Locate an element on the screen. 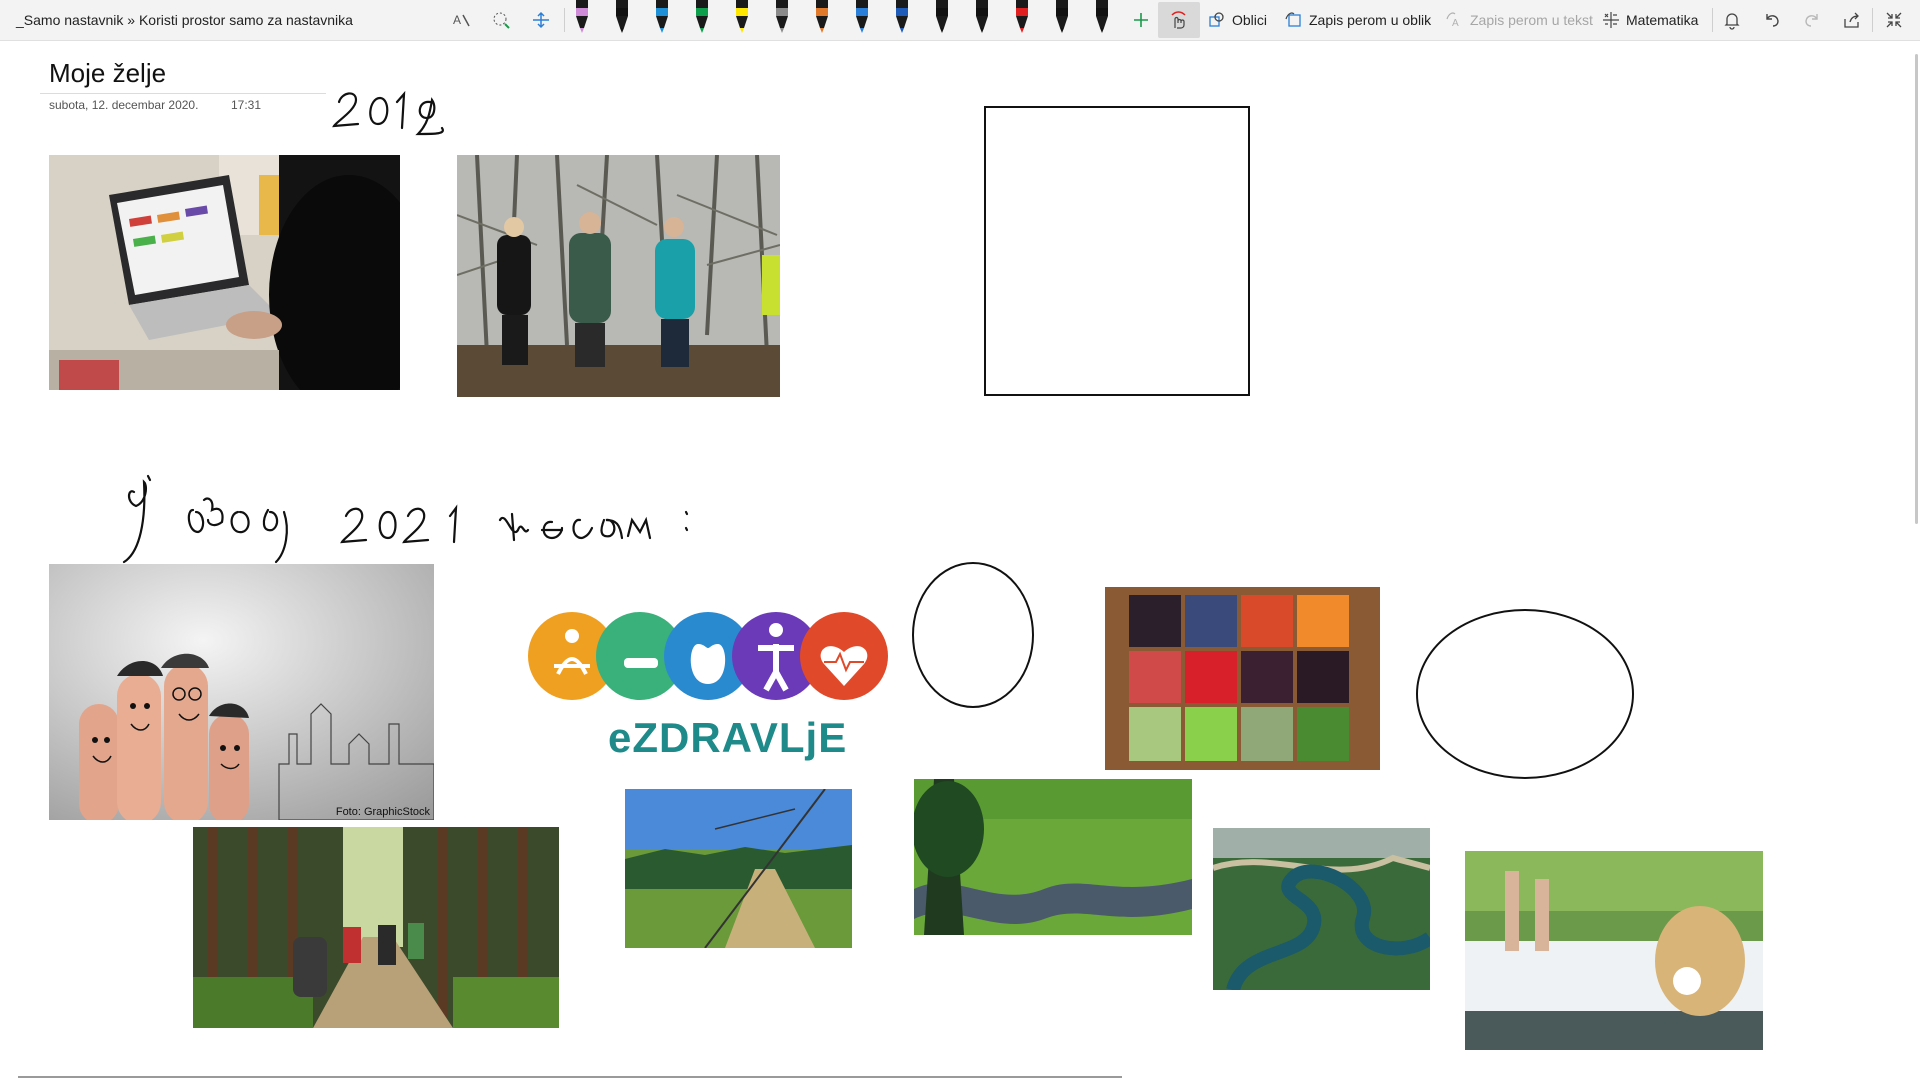 Image resolution: width=1920 pixels, height=1080 pixels. photo-river-canyon is located at coordinates (1321, 909).